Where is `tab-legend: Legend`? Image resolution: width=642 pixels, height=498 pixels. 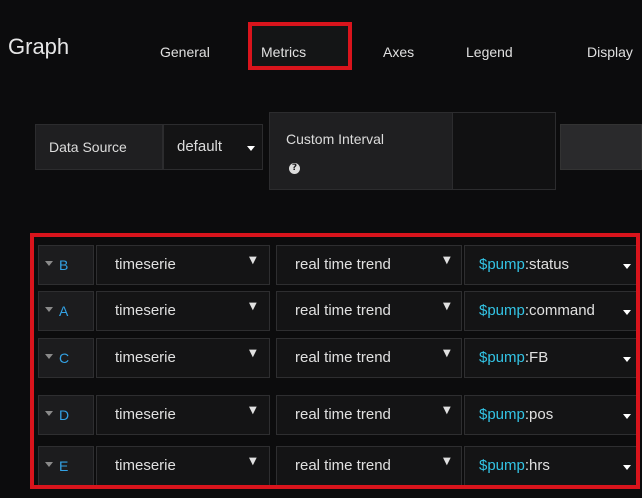 tab-legend: Legend is located at coordinates (489, 52).